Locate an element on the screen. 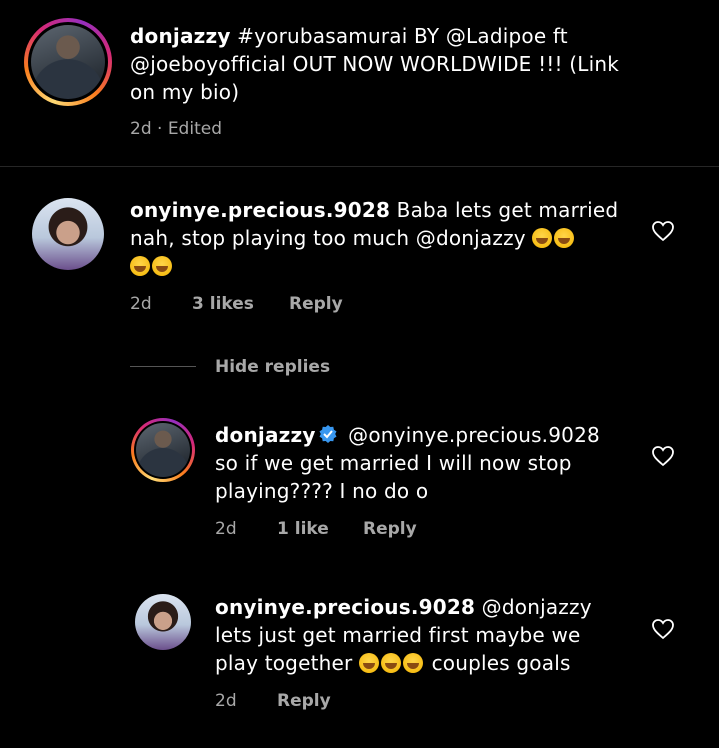  post-username: donjazzy is located at coordinates (180, 36).